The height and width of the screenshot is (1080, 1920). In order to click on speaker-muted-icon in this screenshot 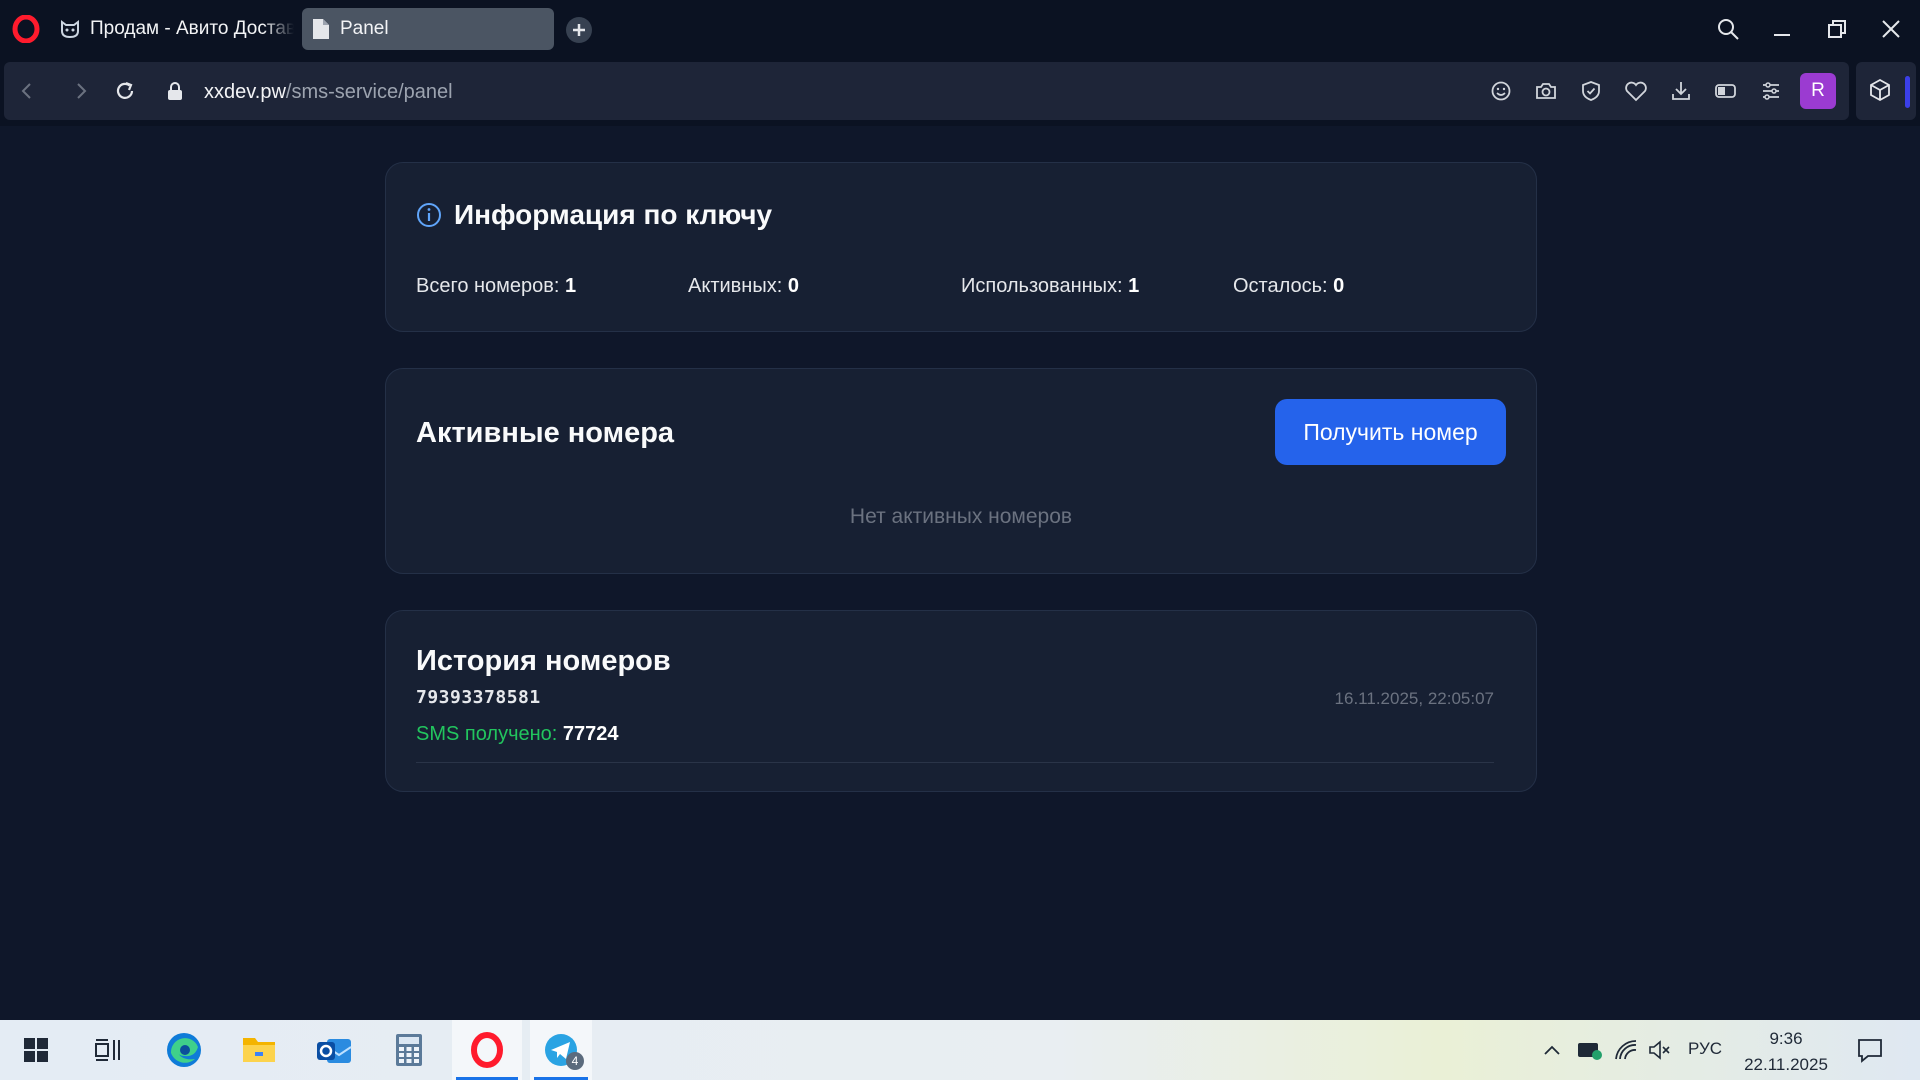, I will do `click(1659, 1050)`.